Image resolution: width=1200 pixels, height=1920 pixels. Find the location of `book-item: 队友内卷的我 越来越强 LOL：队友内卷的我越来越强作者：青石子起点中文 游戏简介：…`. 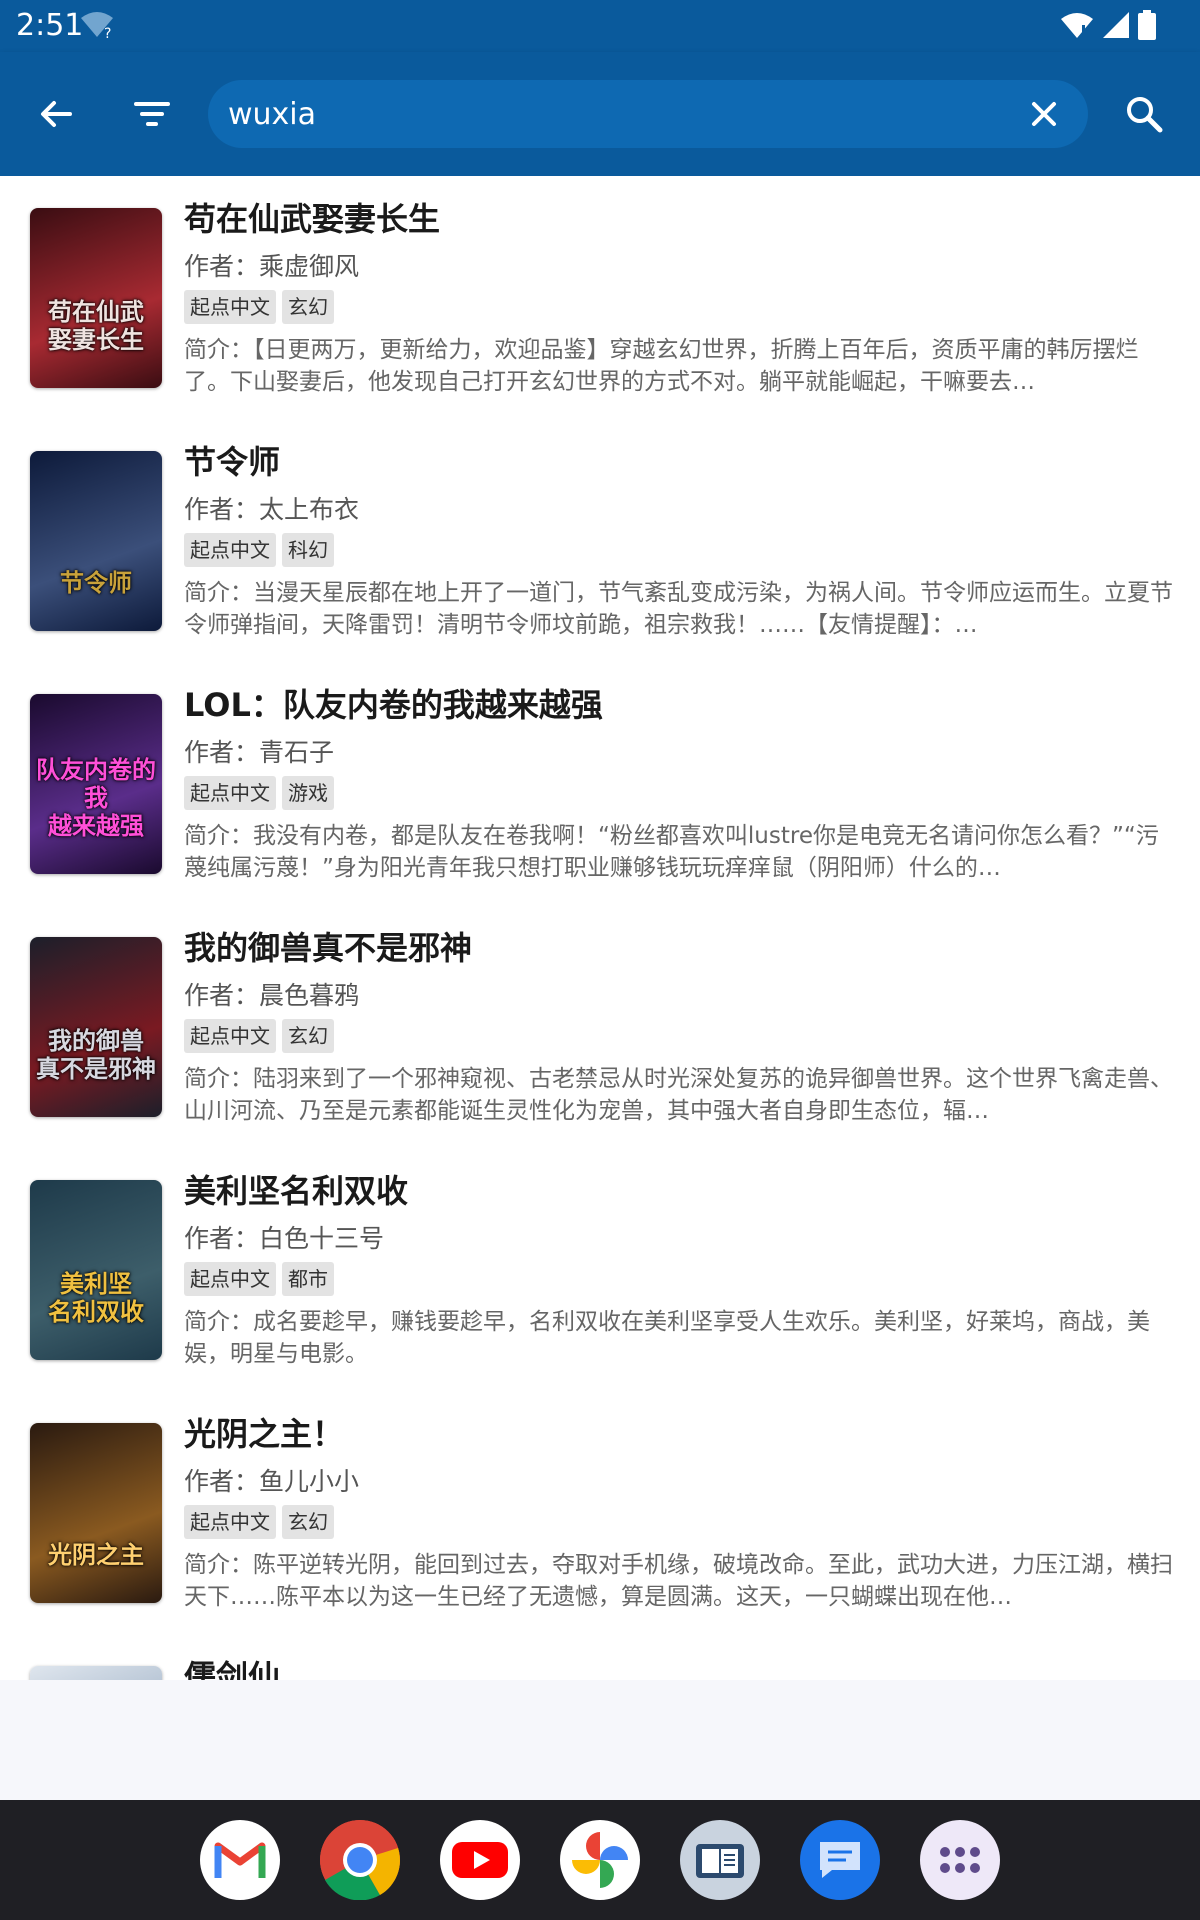

book-item: 队友内卷的我 越来越强 LOL：队友内卷的我越来越强作者：青石子起点中文 游戏简介：… is located at coordinates (600, 783).